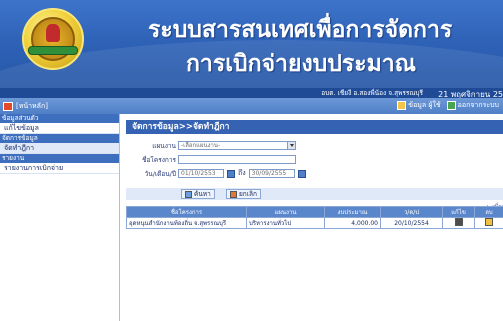 The height and width of the screenshot is (321, 503). What do you see at coordinates (53, 33) in the screenshot?
I see `emblem-figure` at bounding box center [53, 33].